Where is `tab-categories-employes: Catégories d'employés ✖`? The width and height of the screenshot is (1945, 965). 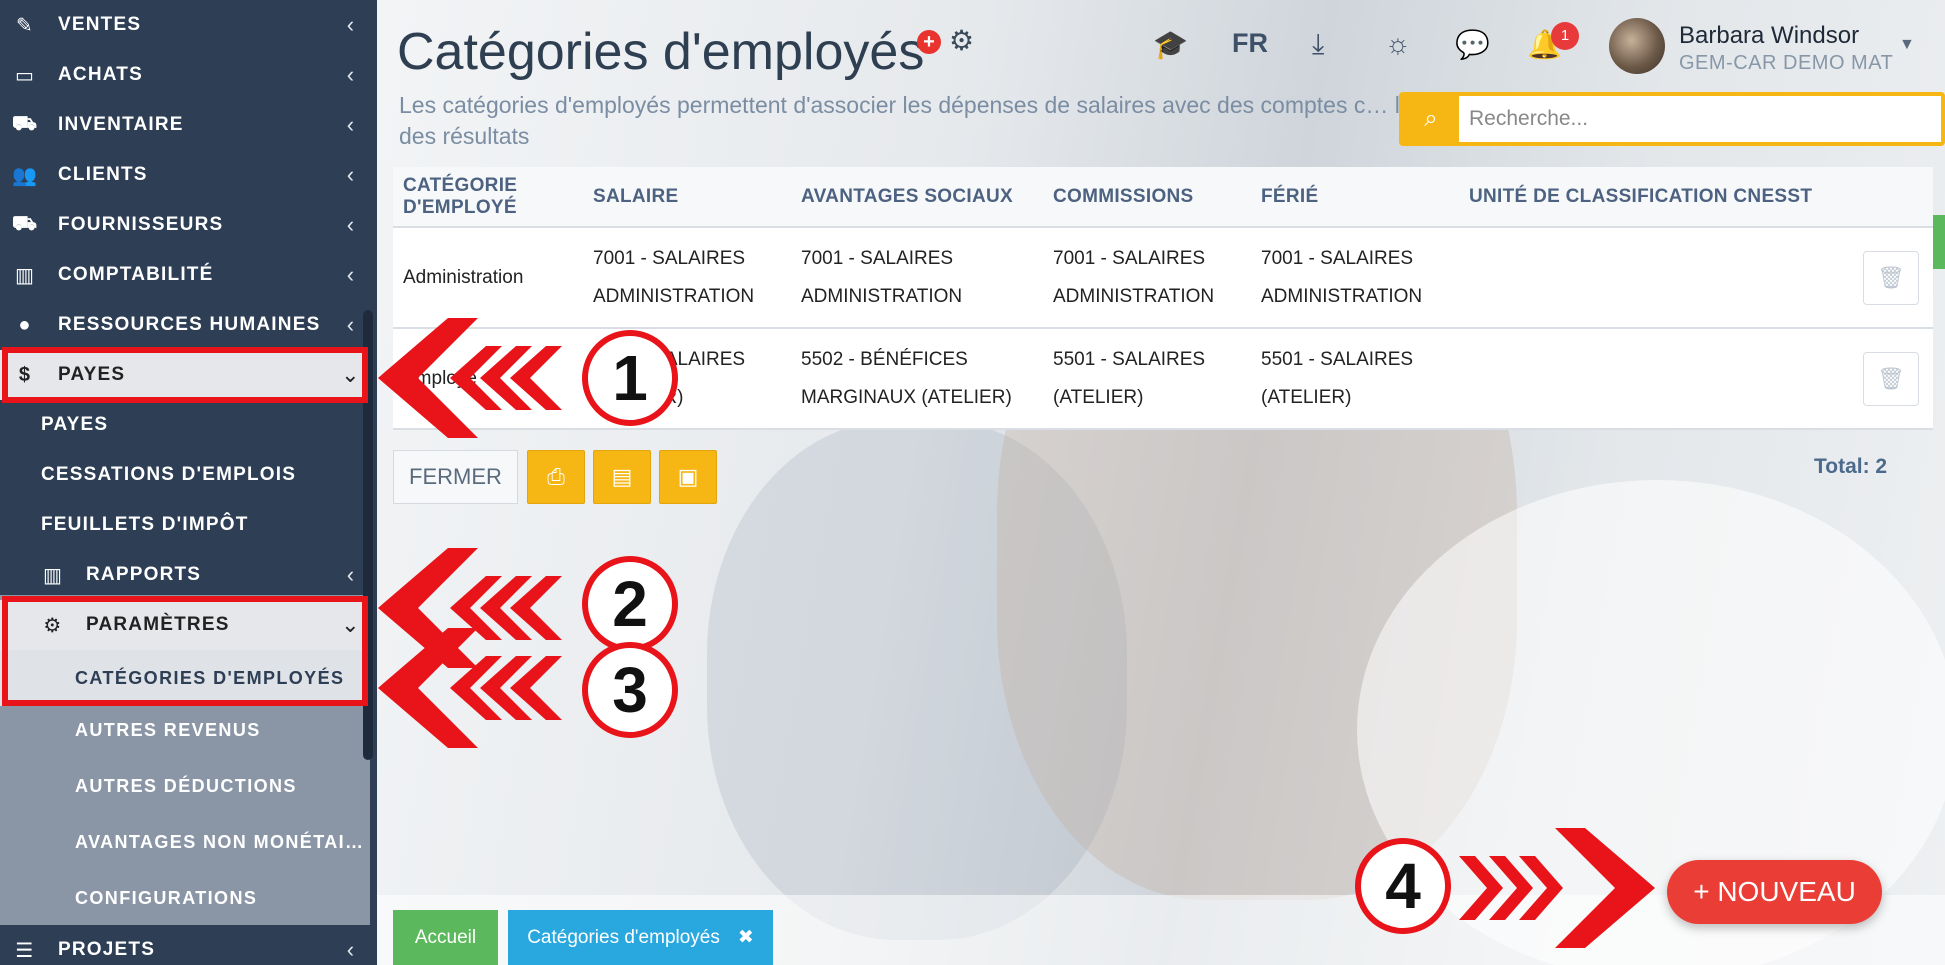
tab-categories-employes: Catégories d'employés ✖ is located at coordinates (640, 937).